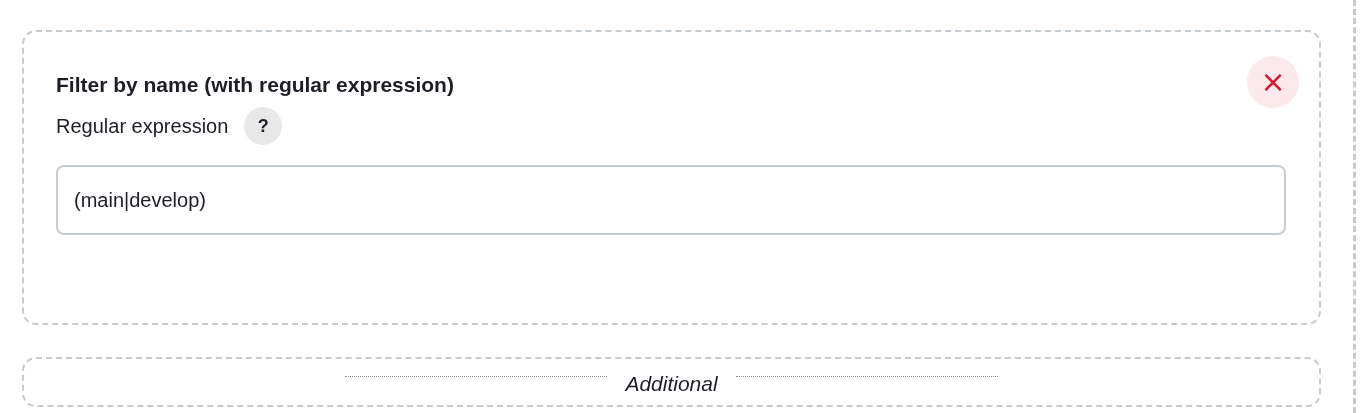 The height and width of the screenshot is (413, 1366). I want to click on field-label: Regular expression, so click(142, 126).